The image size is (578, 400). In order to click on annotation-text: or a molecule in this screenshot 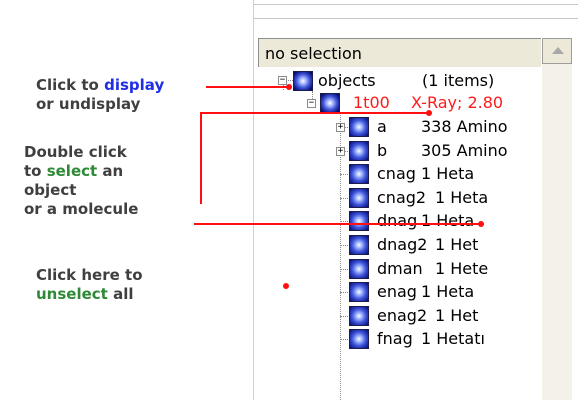, I will do `click(81, 209)`.